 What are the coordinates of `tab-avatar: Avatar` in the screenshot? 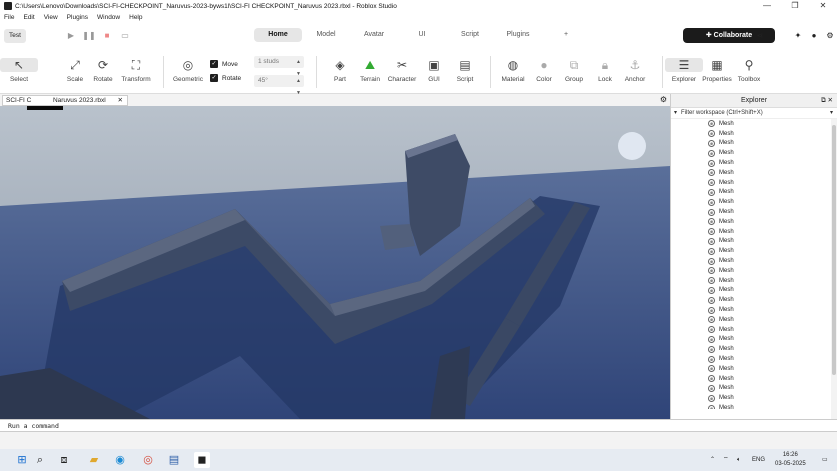 It's located at (374, 35).